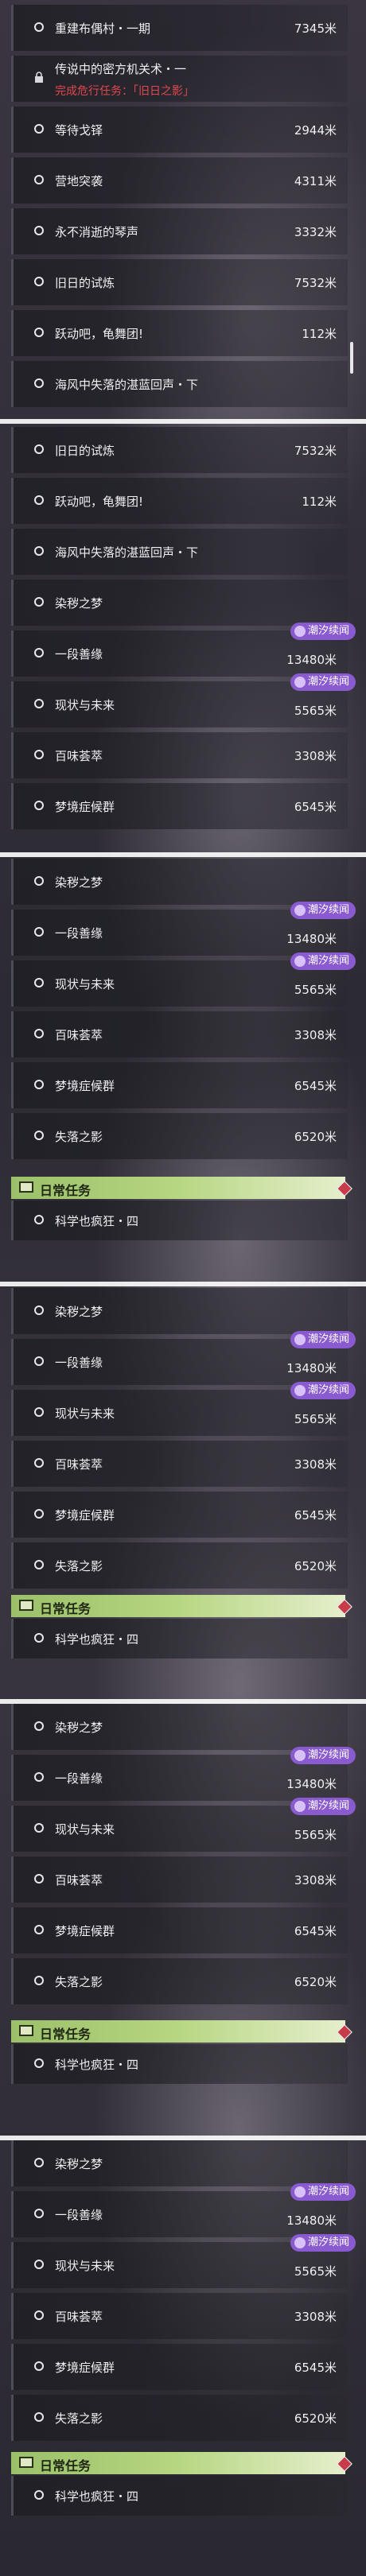 This screenshot has width=366, height=2576. Describe the element at coordinates (66, 2034) in the screenshot. I see `daily-quest-title: 日常任务` at that location.